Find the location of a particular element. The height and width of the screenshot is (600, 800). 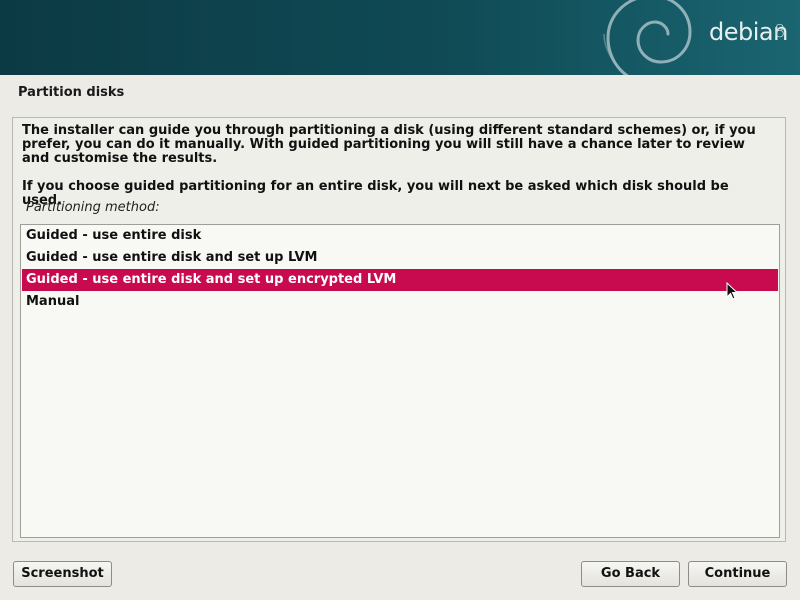

go-back-button: Go Back is located at coordinates (630, 574).